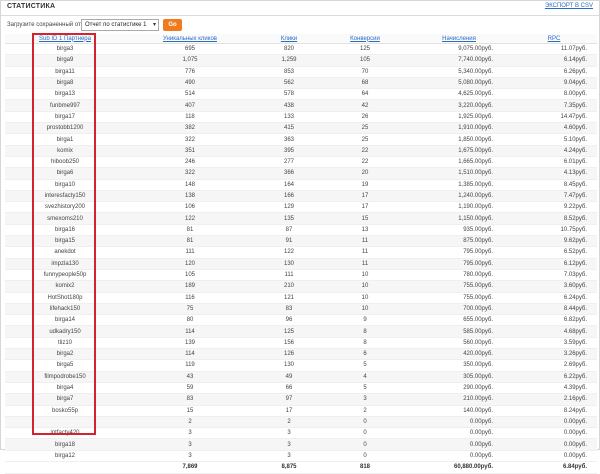 Image resolution: width=600 pixels, height=474 pixels. Describe the element at coordinates (190, 309) in the screenshot. I see `unique-clicks-cell: 75` at that location.